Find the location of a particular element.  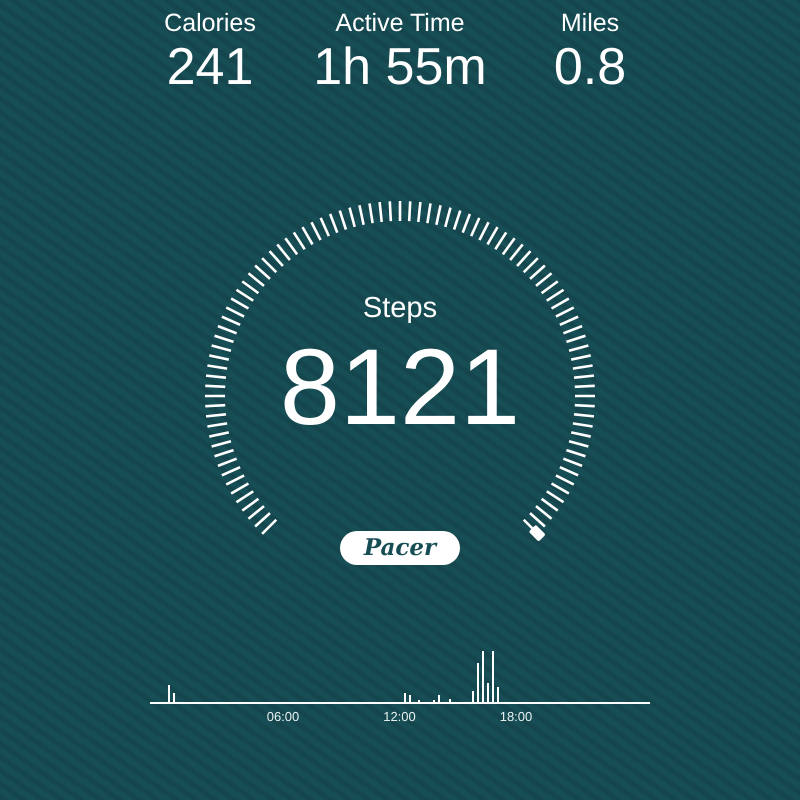

axis-label: 12:00 is located at coordinates (399, 717).